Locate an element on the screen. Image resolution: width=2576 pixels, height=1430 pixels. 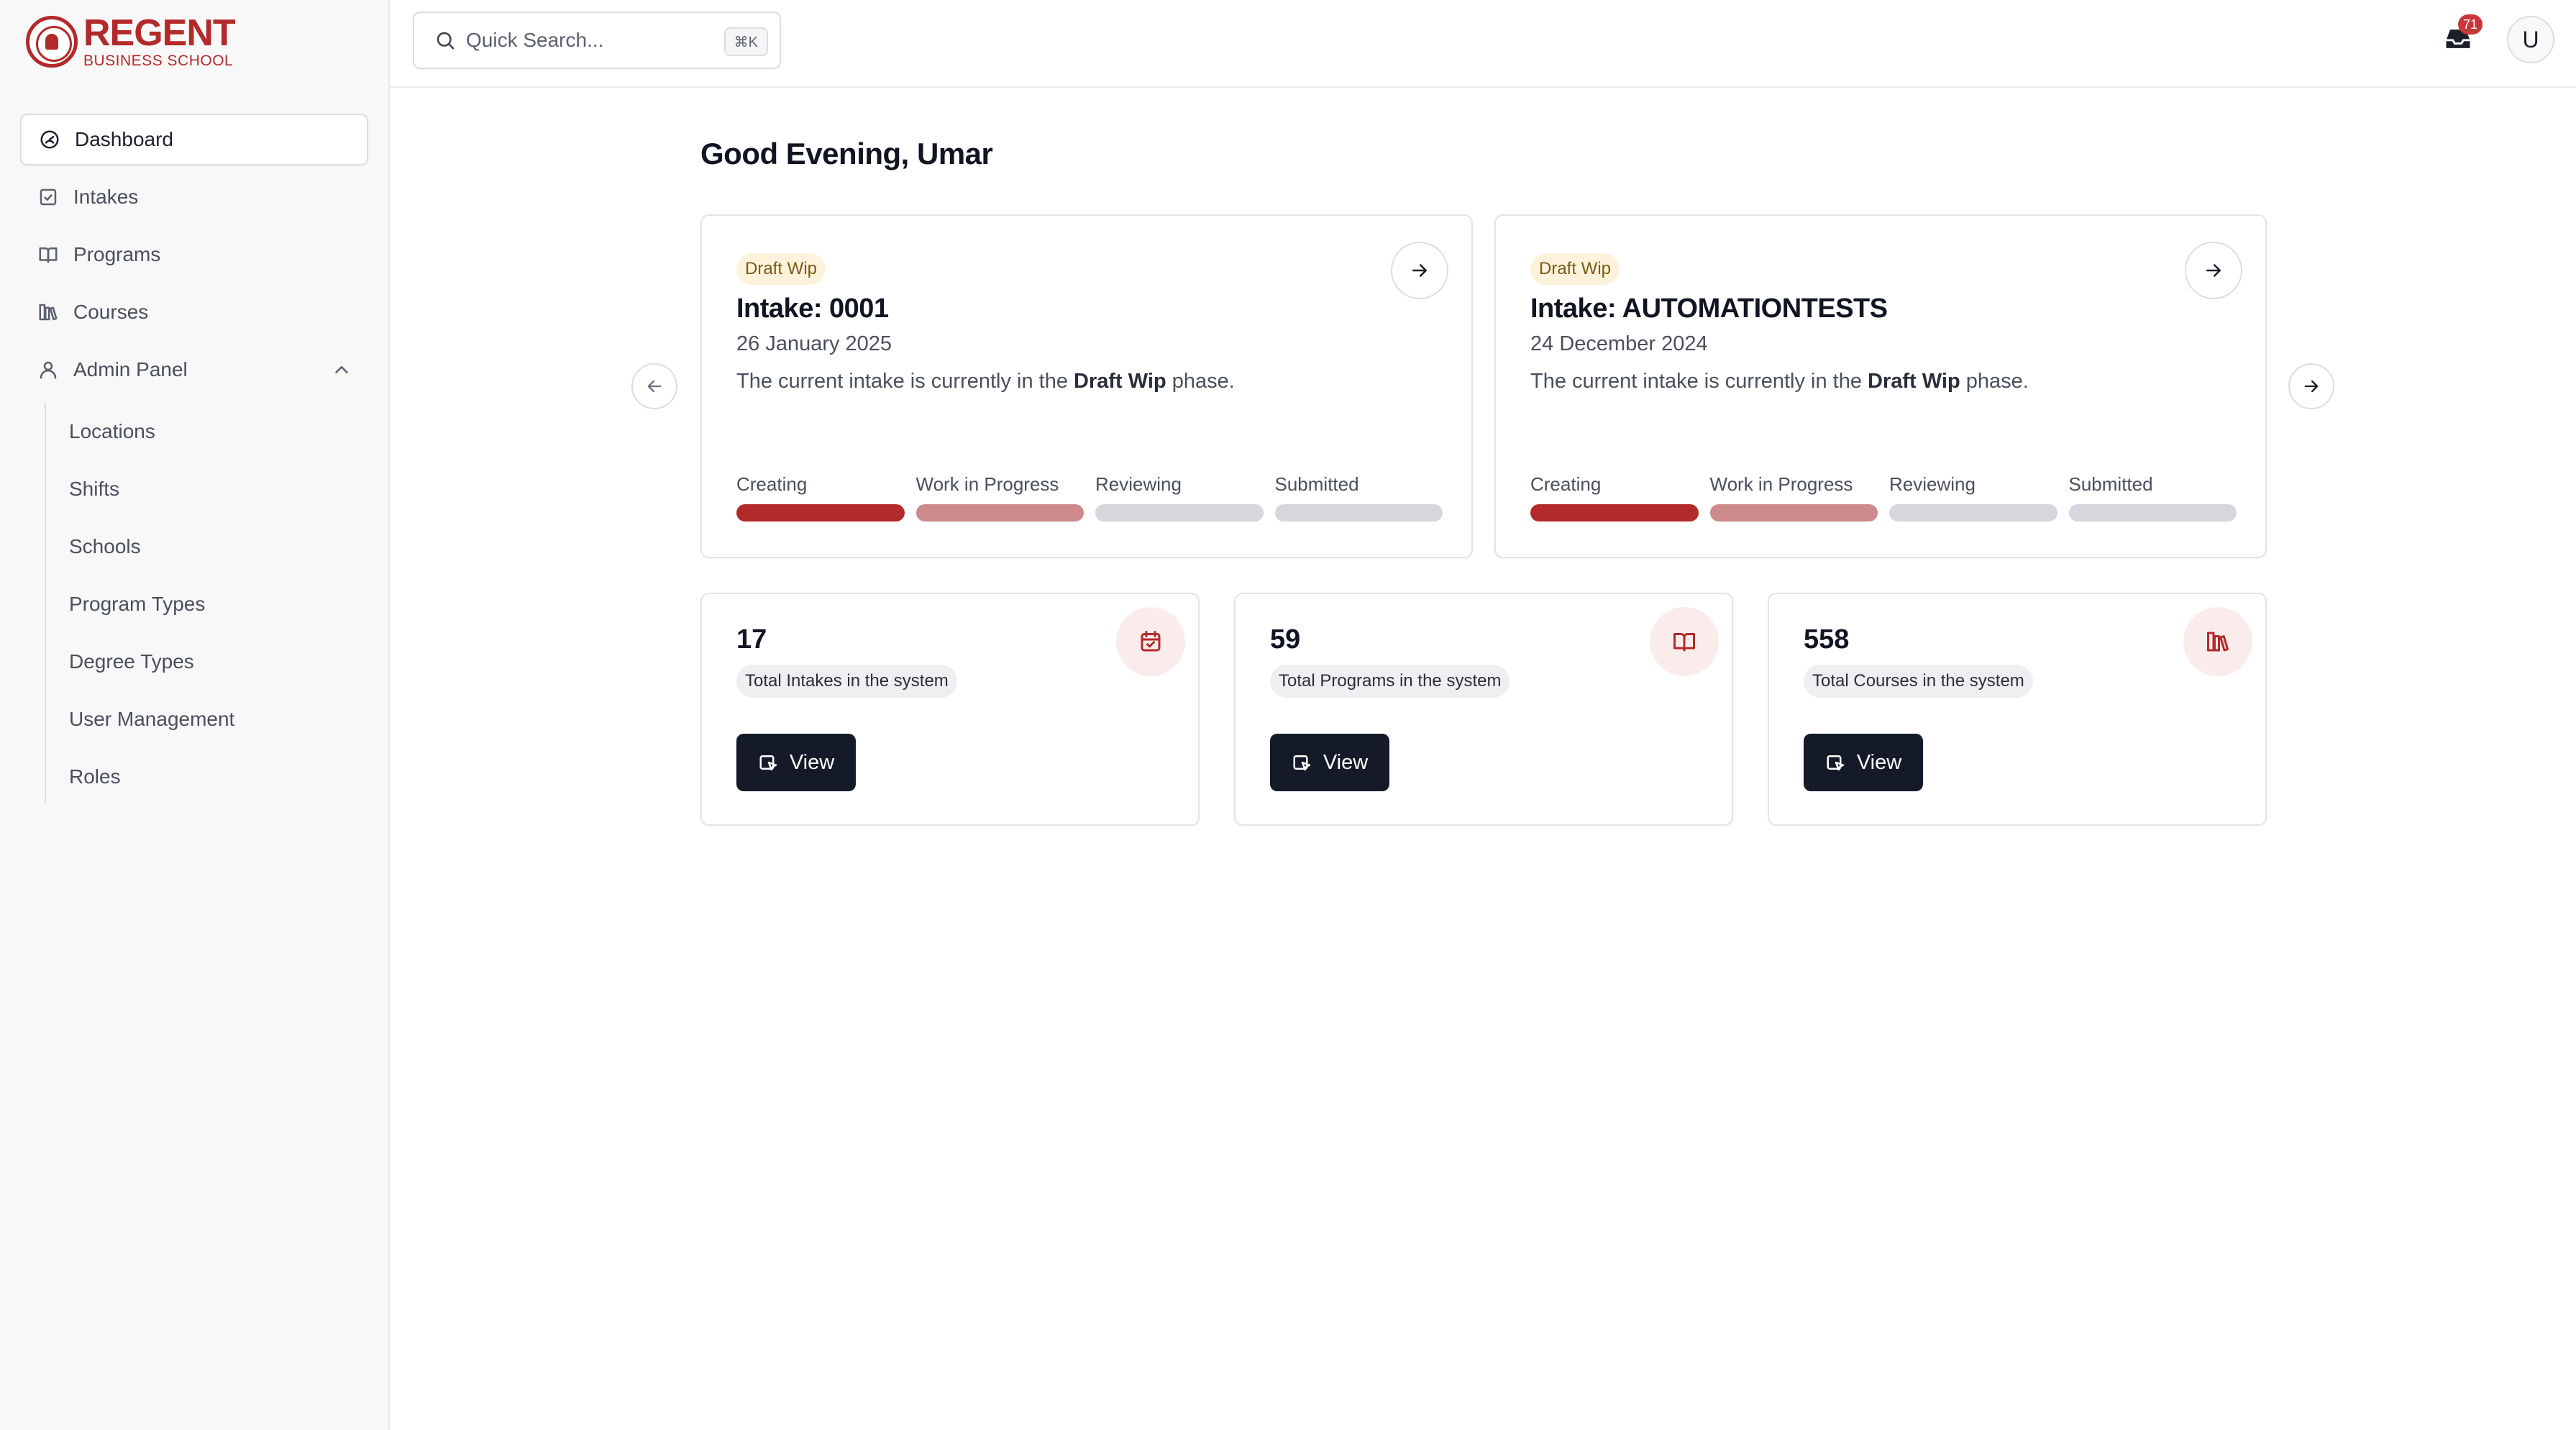
sidebar-item-degree-types: Degree Types is located at coordinates (203, 662).